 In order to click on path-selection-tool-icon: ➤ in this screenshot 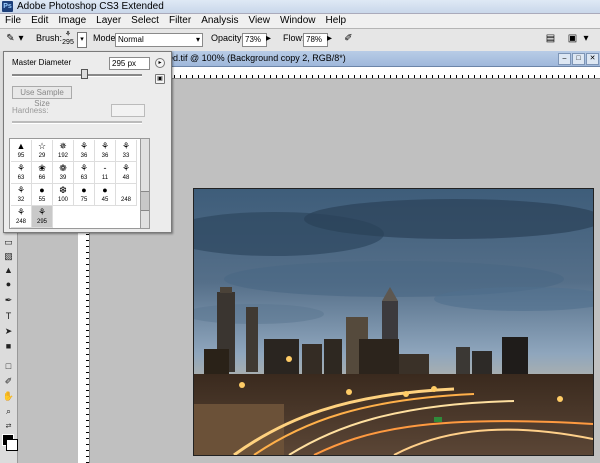, I will do `click(8, 331)`.